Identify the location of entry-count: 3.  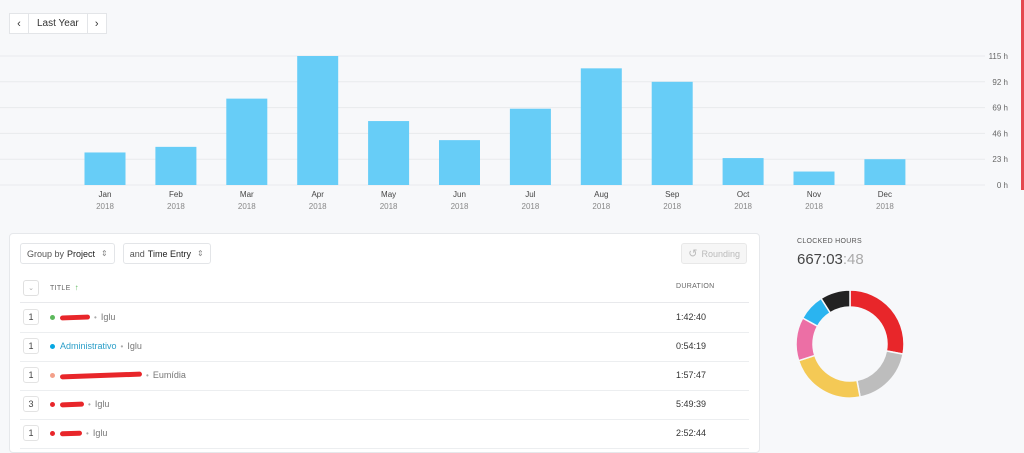
(31, 404).